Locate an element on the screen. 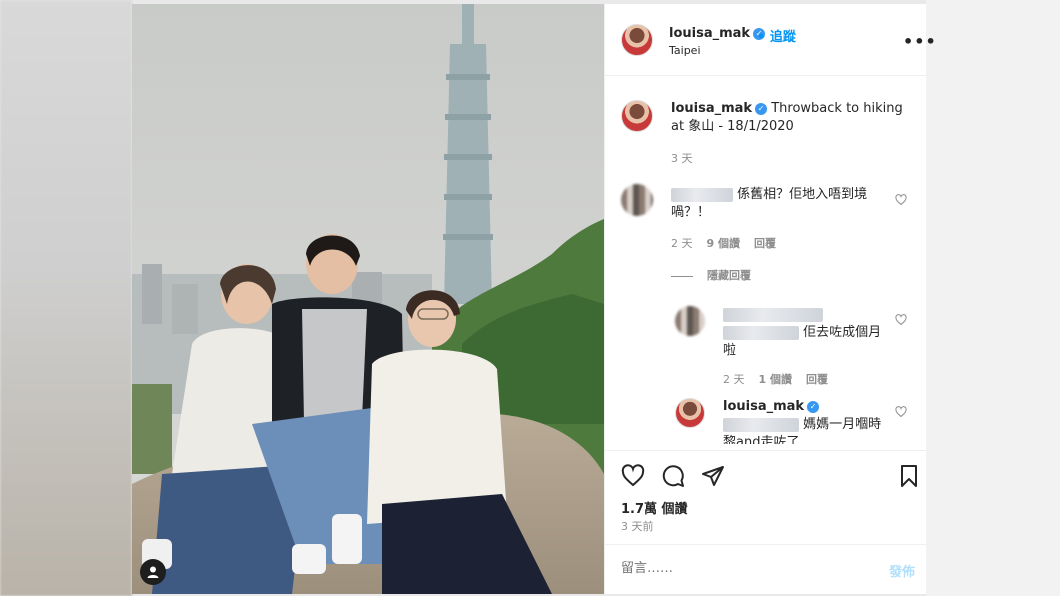 The width and height of the screenshot is (1060, 596). comment-icon is located at coordinates (673, 476).